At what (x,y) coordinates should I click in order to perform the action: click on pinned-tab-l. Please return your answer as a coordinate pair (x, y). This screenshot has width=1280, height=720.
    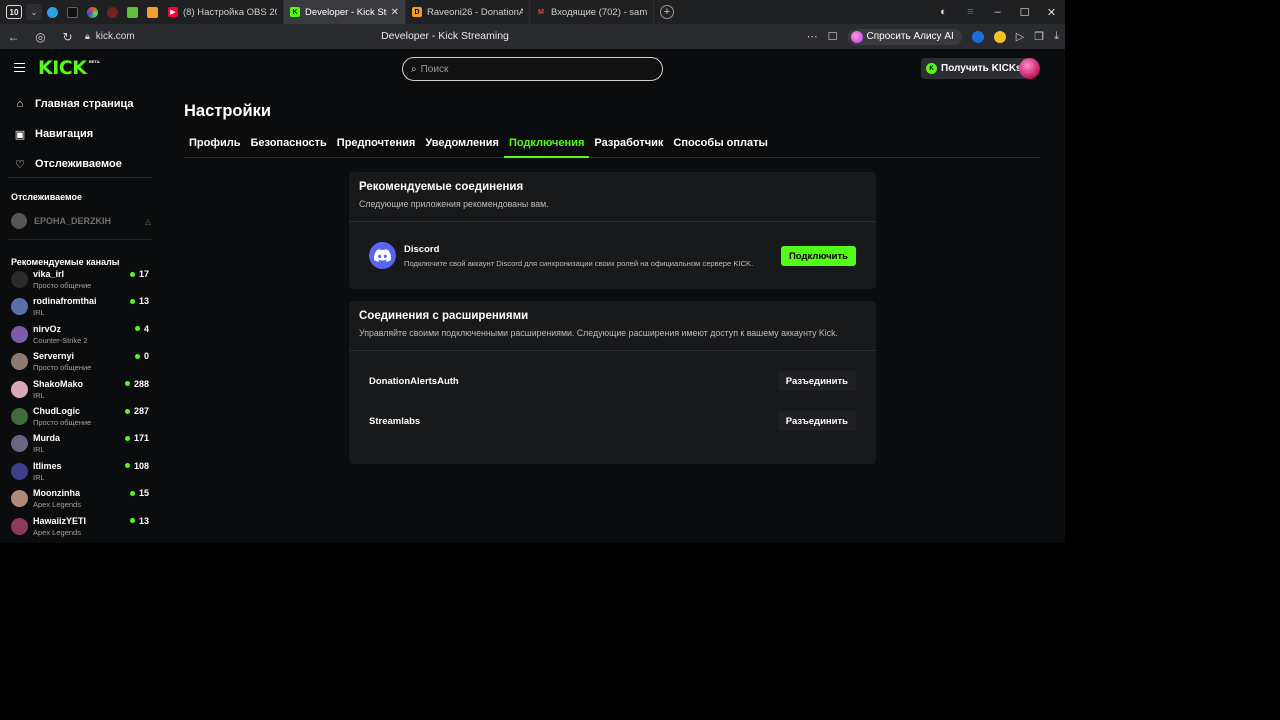
    Looking at the image, I should click on (72, 12).